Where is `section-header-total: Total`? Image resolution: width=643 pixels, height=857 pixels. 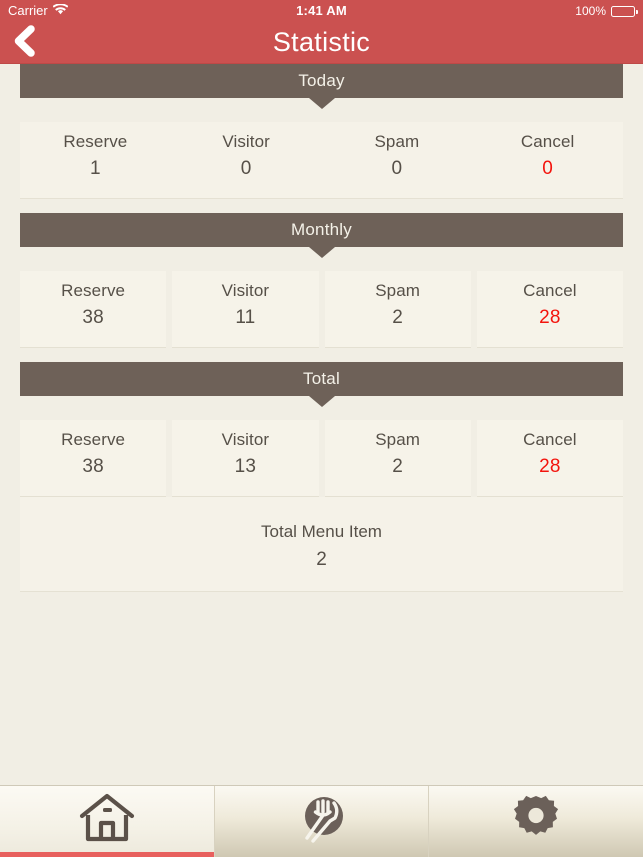 section-header-total: Total is located at coordinates (321, 384).